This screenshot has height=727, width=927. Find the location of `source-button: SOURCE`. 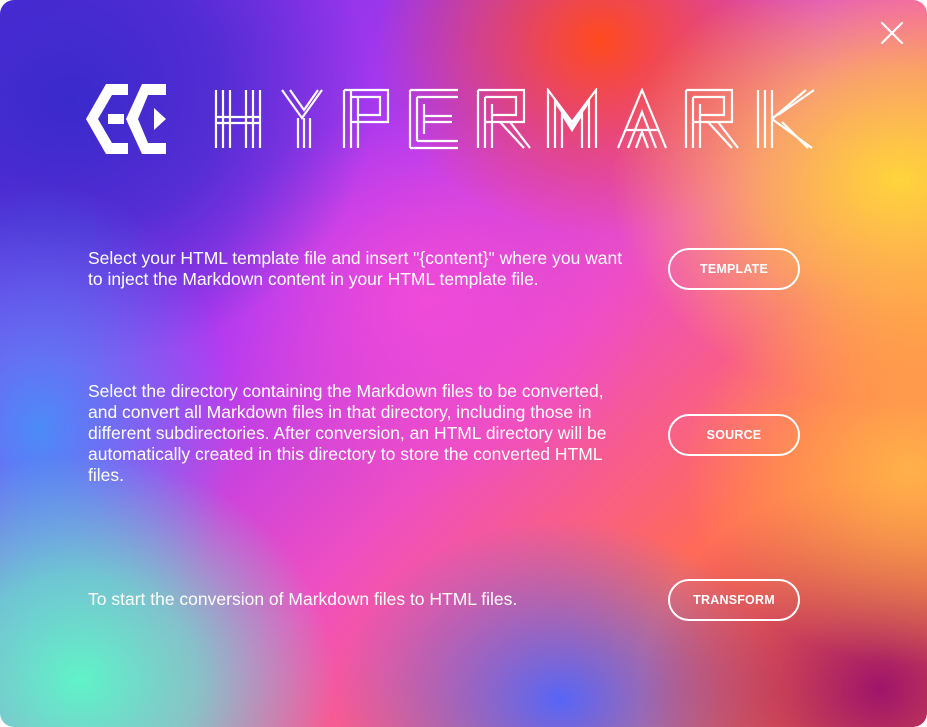

source-button: SOURCE is located at coordinates (734, 435).